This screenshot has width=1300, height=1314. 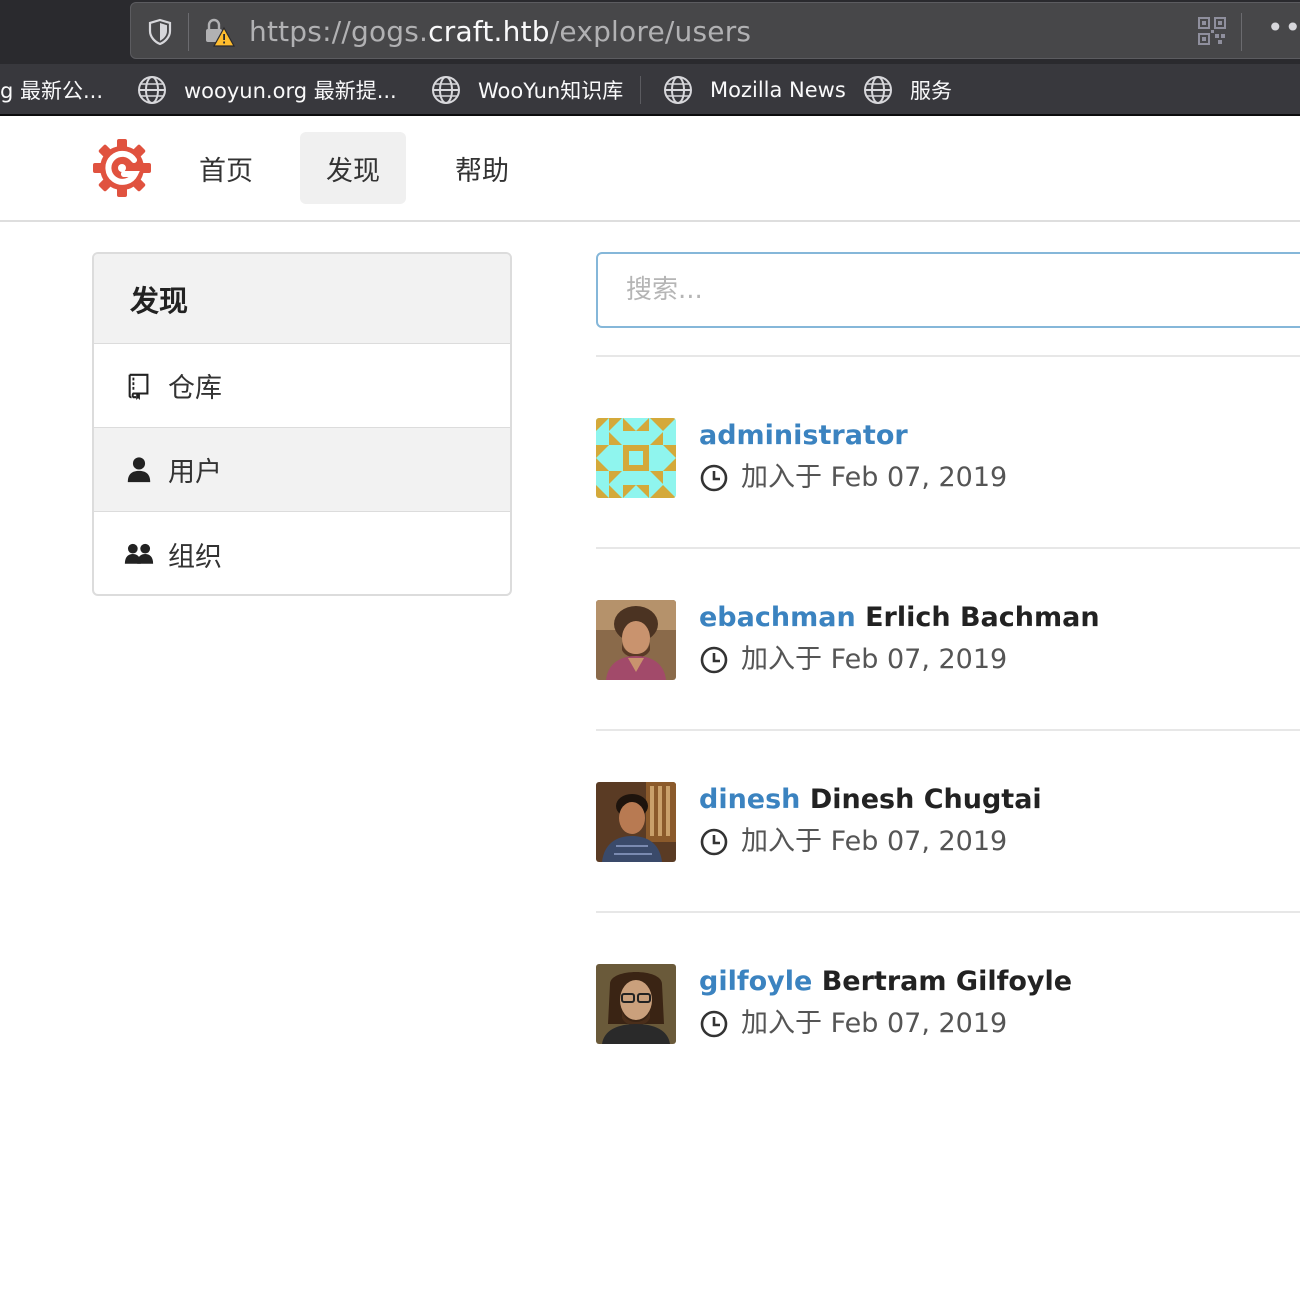 What do you see at coordinates (982, 617) in the screenshot?
I see `user-full-name: Erlich Bachman` at bounding box center [982, 617].